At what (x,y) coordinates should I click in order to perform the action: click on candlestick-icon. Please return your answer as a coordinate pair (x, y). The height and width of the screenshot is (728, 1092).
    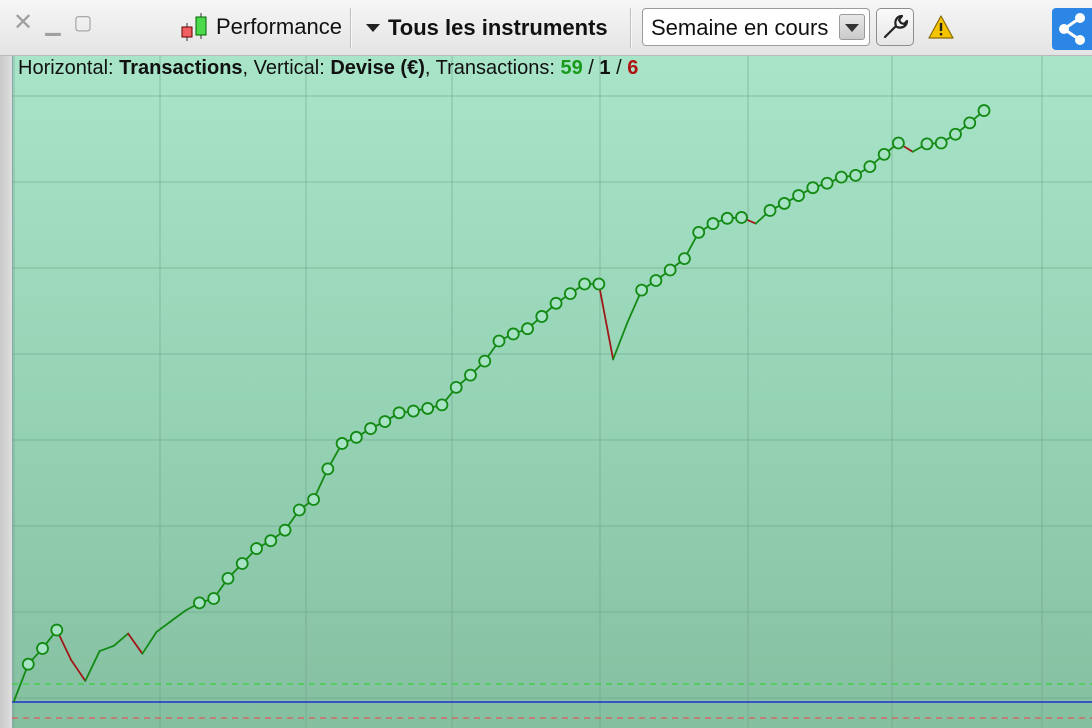
    Looking at the image, I should click on (194, 27).